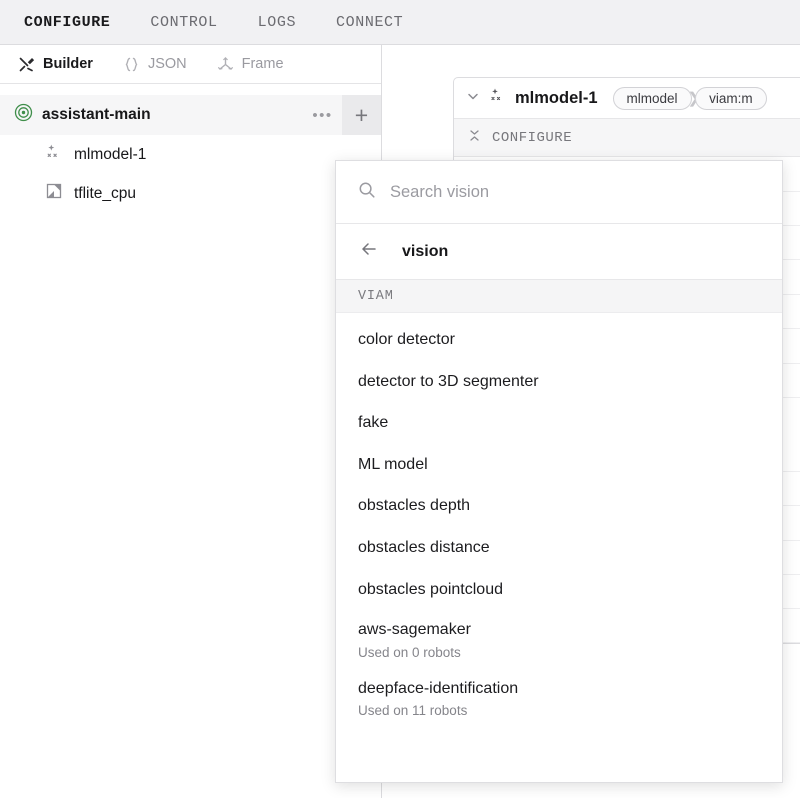  I want to click on module-icon, so click(54, 193).